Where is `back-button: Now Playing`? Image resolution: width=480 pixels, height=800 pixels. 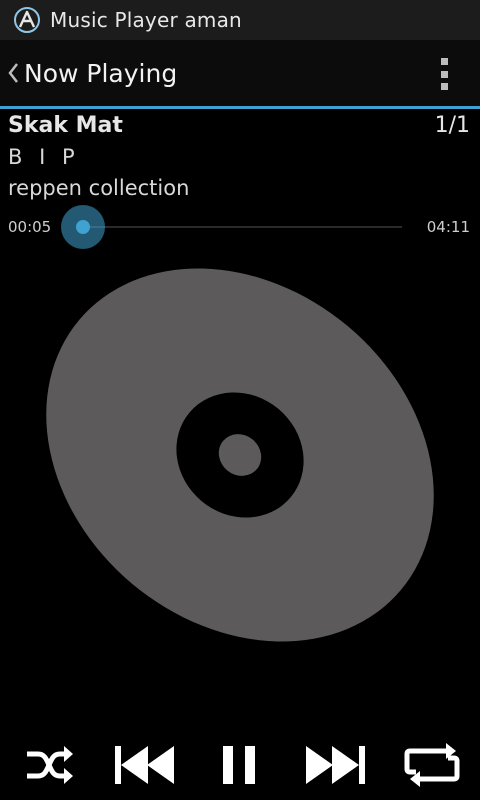 back-button: Now Playing is located at coordinates (88, 73).